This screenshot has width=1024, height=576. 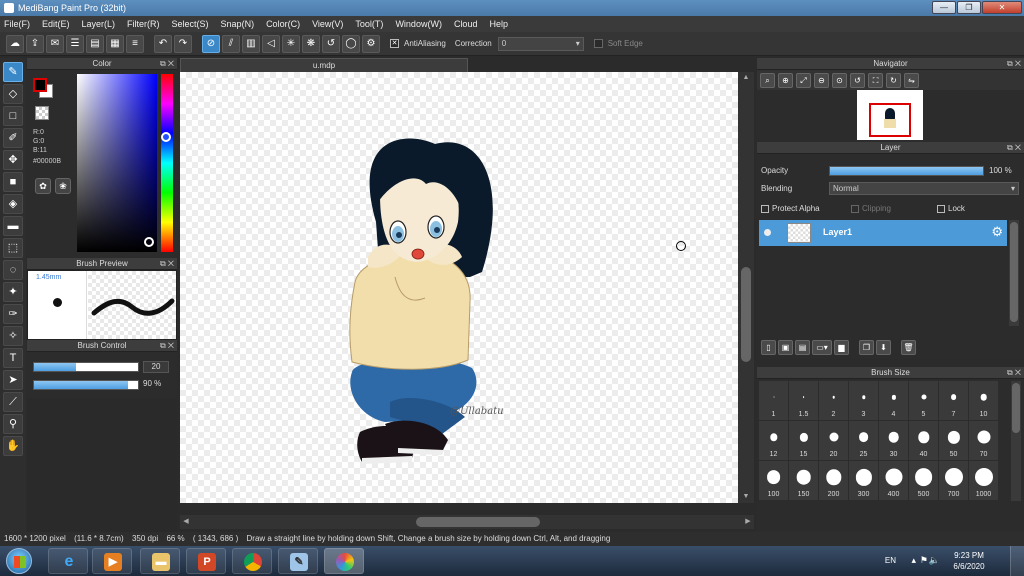 I want to click on snap-off-icon: ⊘, so click(x=211, y=43).